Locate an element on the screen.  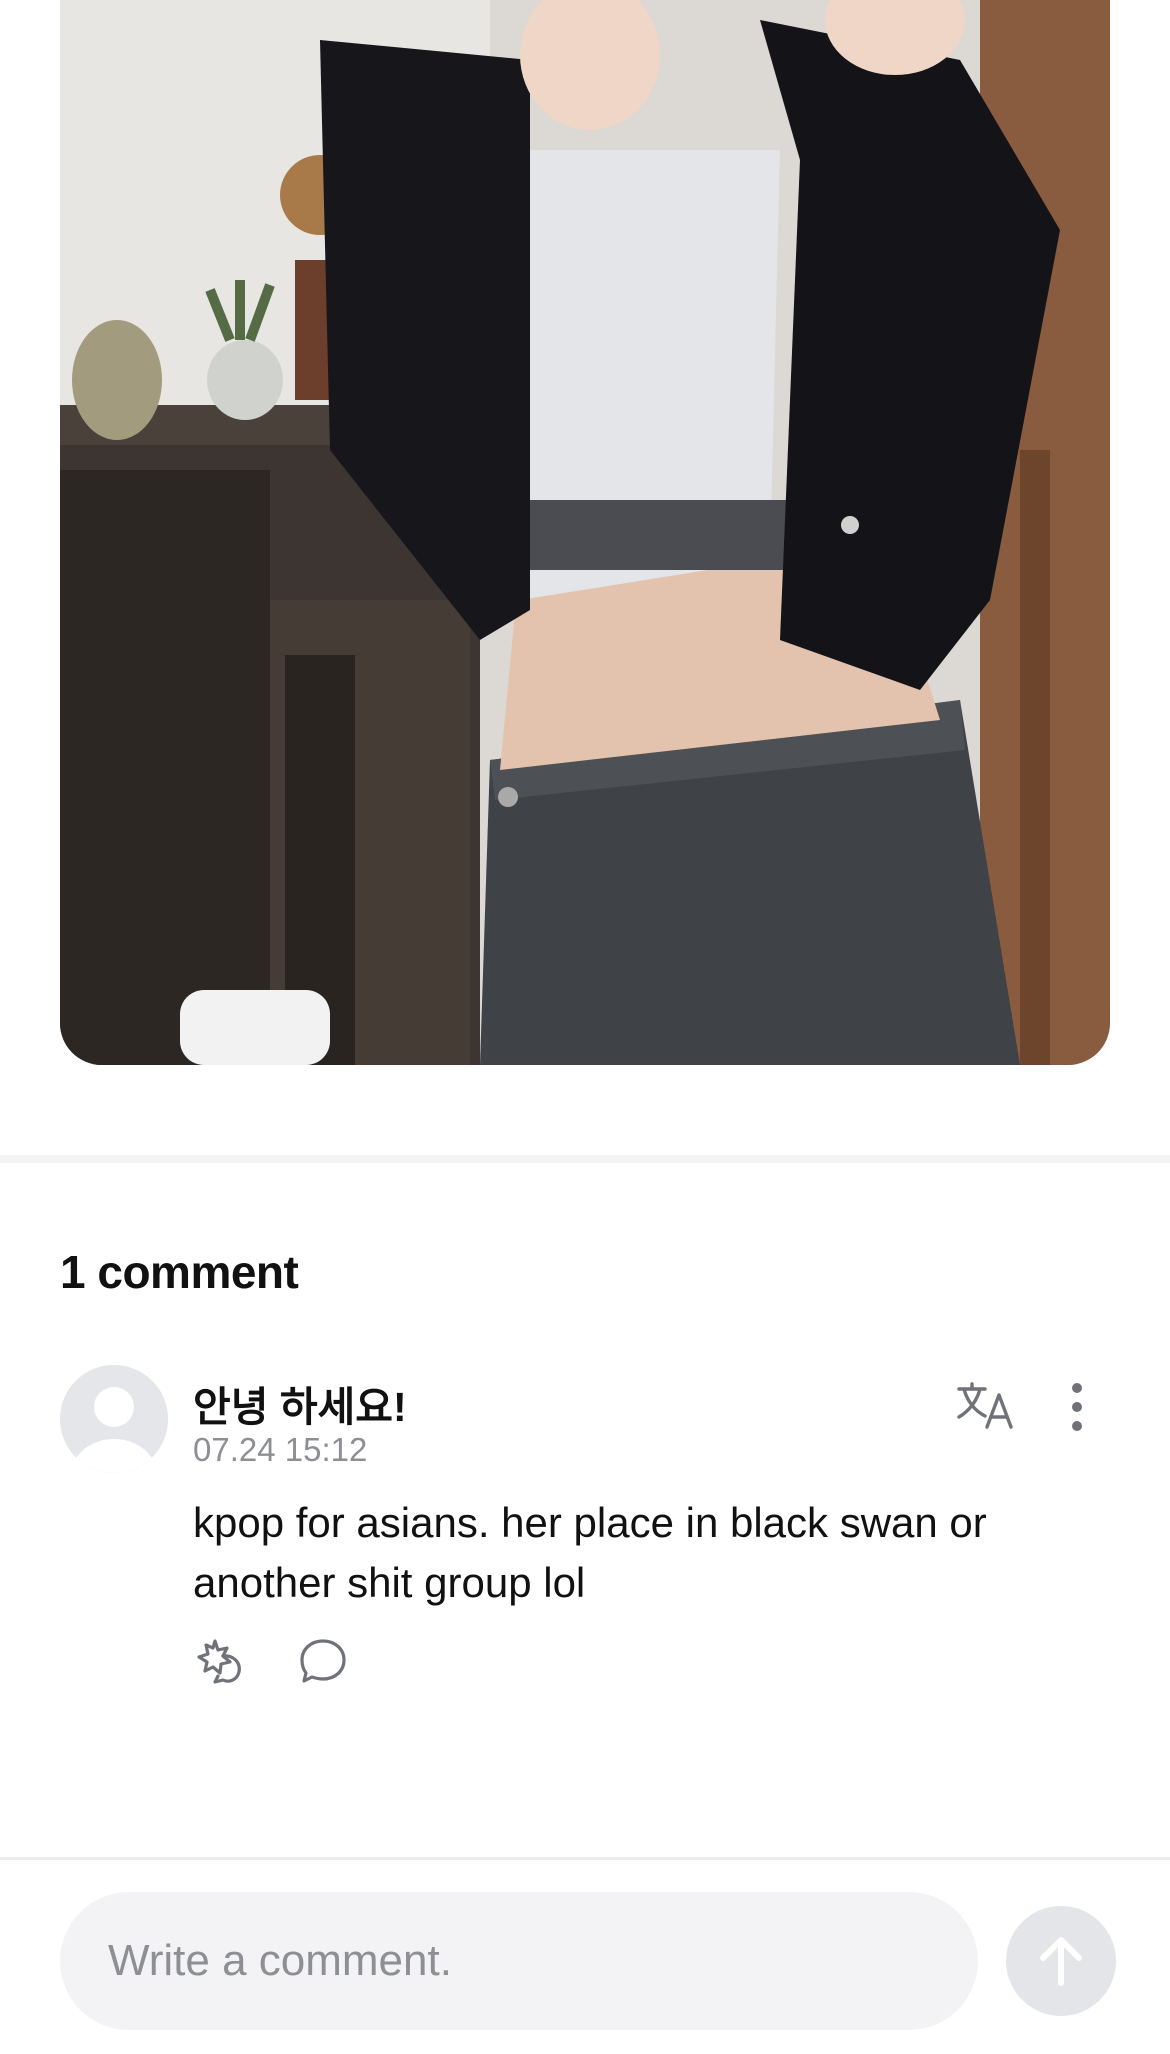
section-divider is located at coordinates (585, 1159).